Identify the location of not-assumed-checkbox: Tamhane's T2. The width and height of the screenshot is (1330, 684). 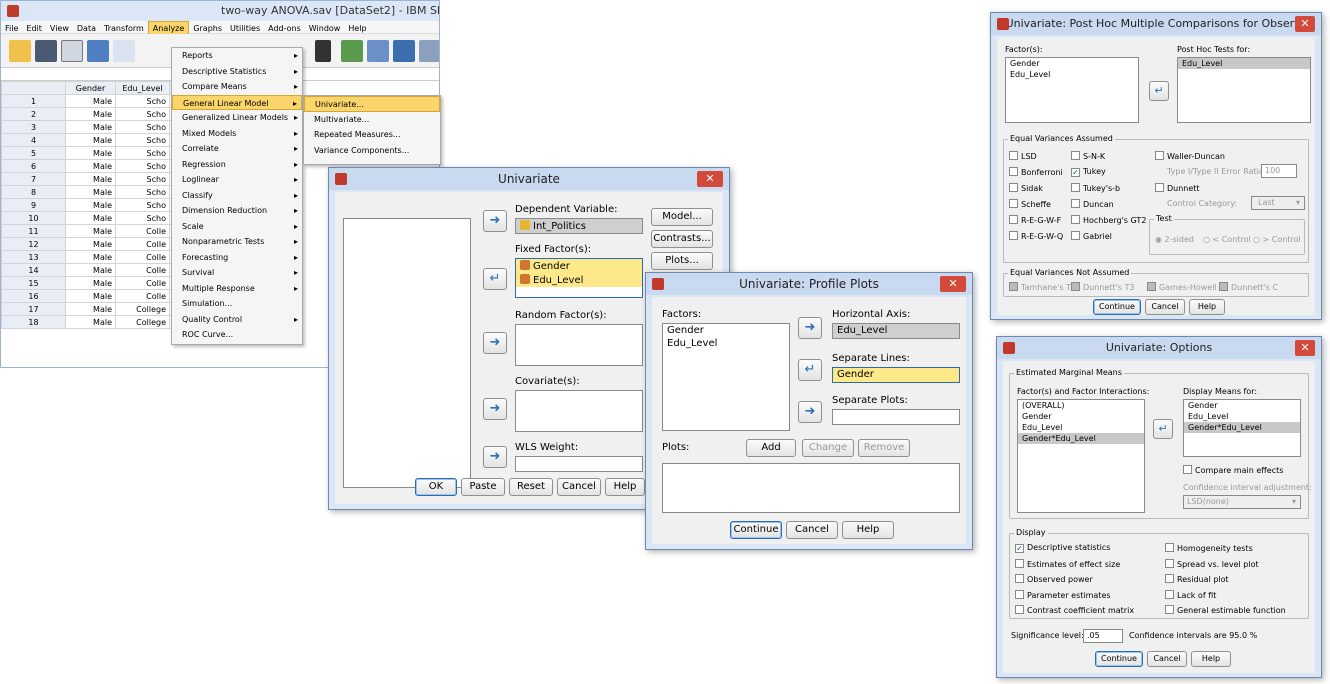
(1042, 287).